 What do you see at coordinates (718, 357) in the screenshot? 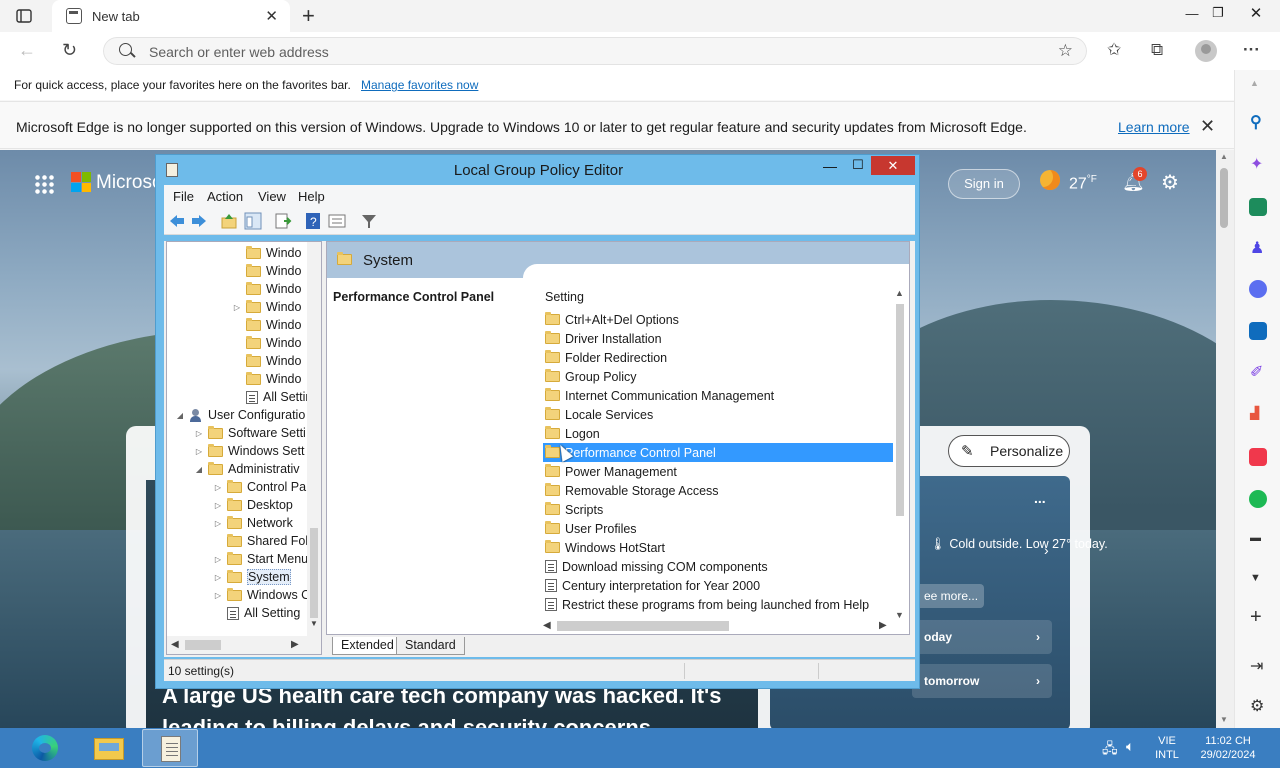
I see `settings-folder-row: Folder Redirection` at bounding box center [718, 357].